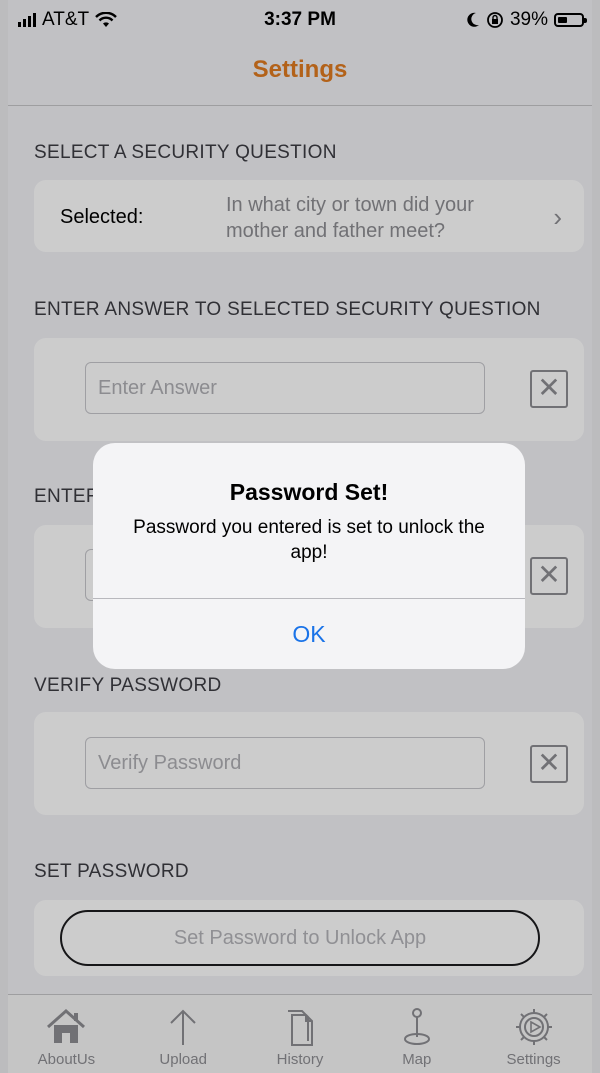  Describe the element at coordinates (309, 634) in the screenshot. I see `alert-ok-button: OK` at that location.